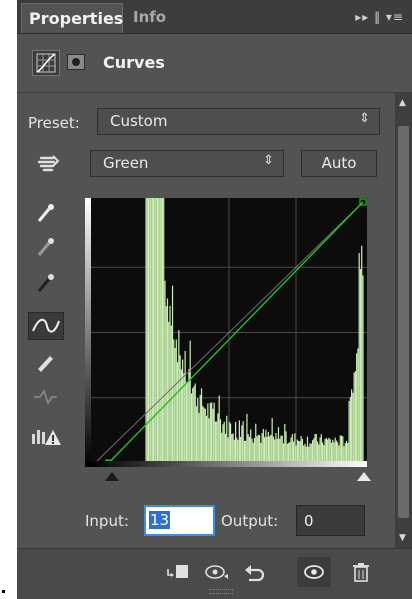  What do you see at coordinates (149, 17) in the screenshot?
I see `tab-info: Info` at bounding box center [149, 17].